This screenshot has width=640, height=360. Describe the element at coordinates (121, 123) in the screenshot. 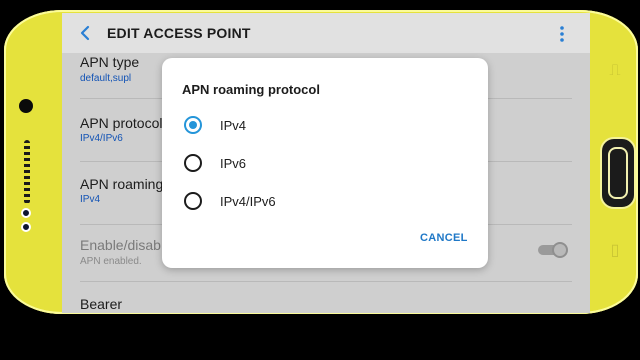

I see `setting-title: APN protocol` at that location.